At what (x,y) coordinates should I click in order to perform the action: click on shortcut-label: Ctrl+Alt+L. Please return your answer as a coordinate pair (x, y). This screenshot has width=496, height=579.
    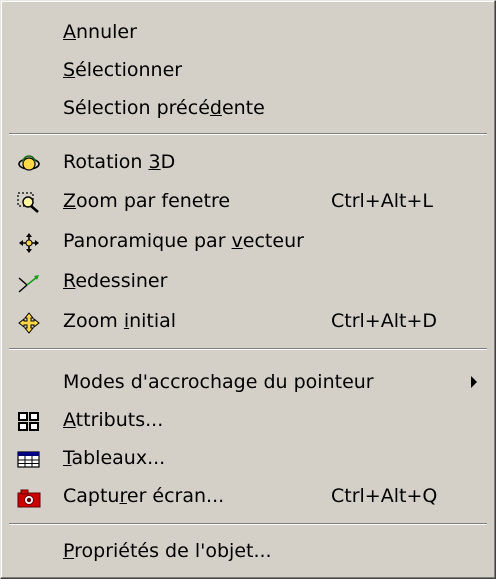
    Looking at the image, I should click on (382, 201).